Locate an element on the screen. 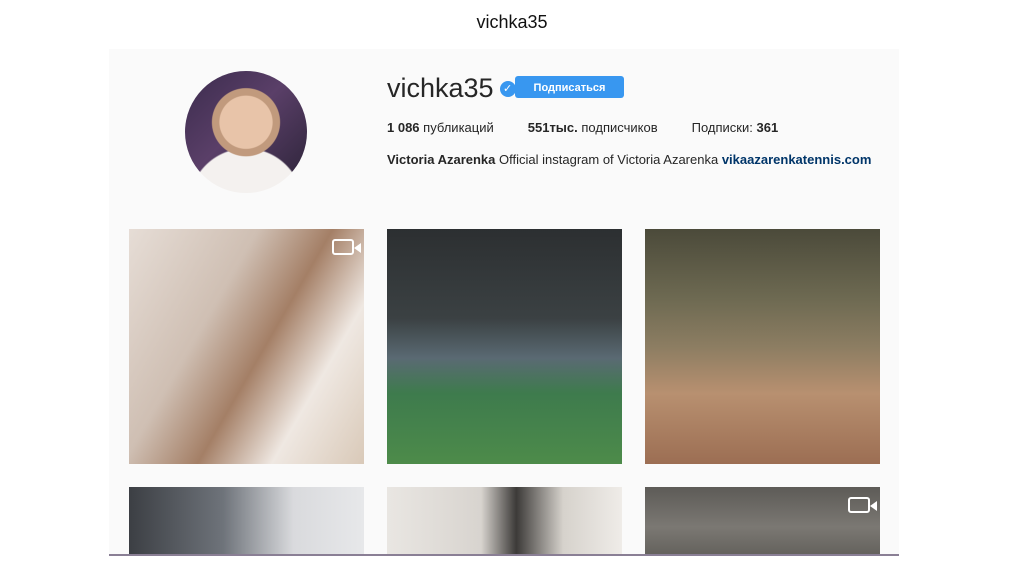  bio-name: Victoria Azarenka is located at coordinates (441, 159).